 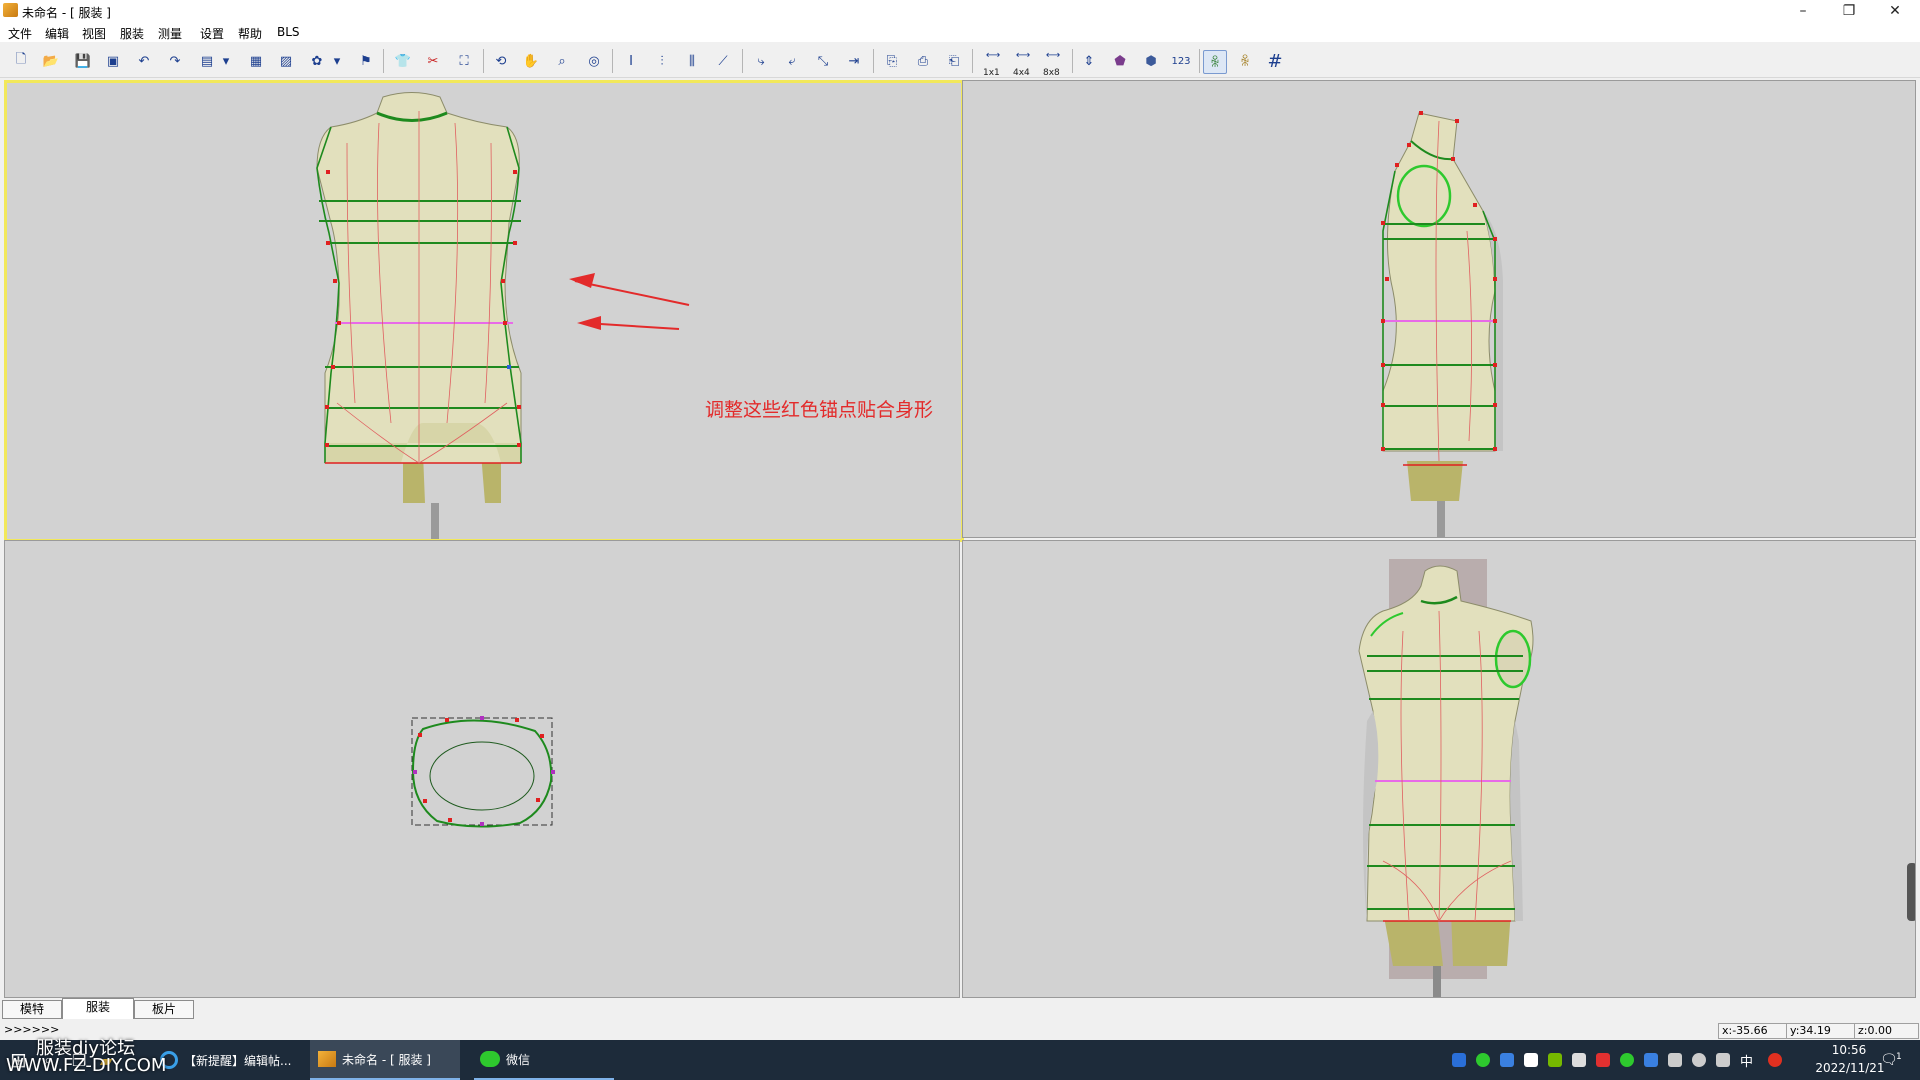 What do you see at coordinates (20, 33) in the screenshot?
I see `menu-file: 文件` at bounding box center [20, 33].